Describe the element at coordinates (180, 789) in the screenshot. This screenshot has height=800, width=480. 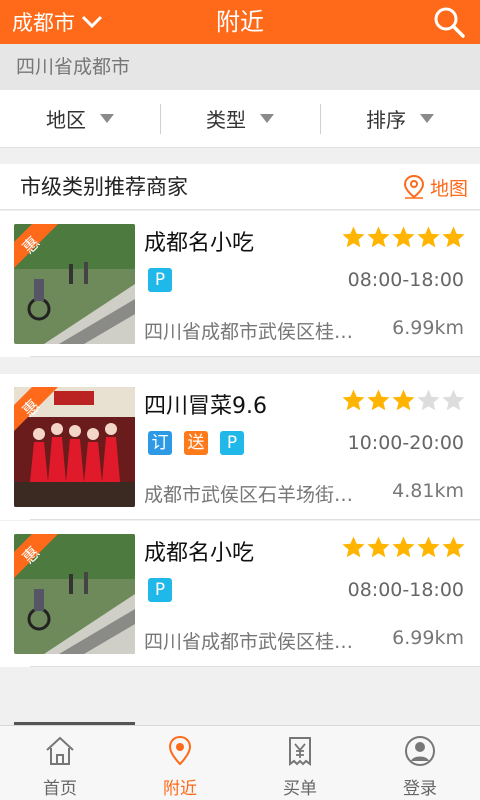
I see `tab-nearby-label: 附近` at that location.